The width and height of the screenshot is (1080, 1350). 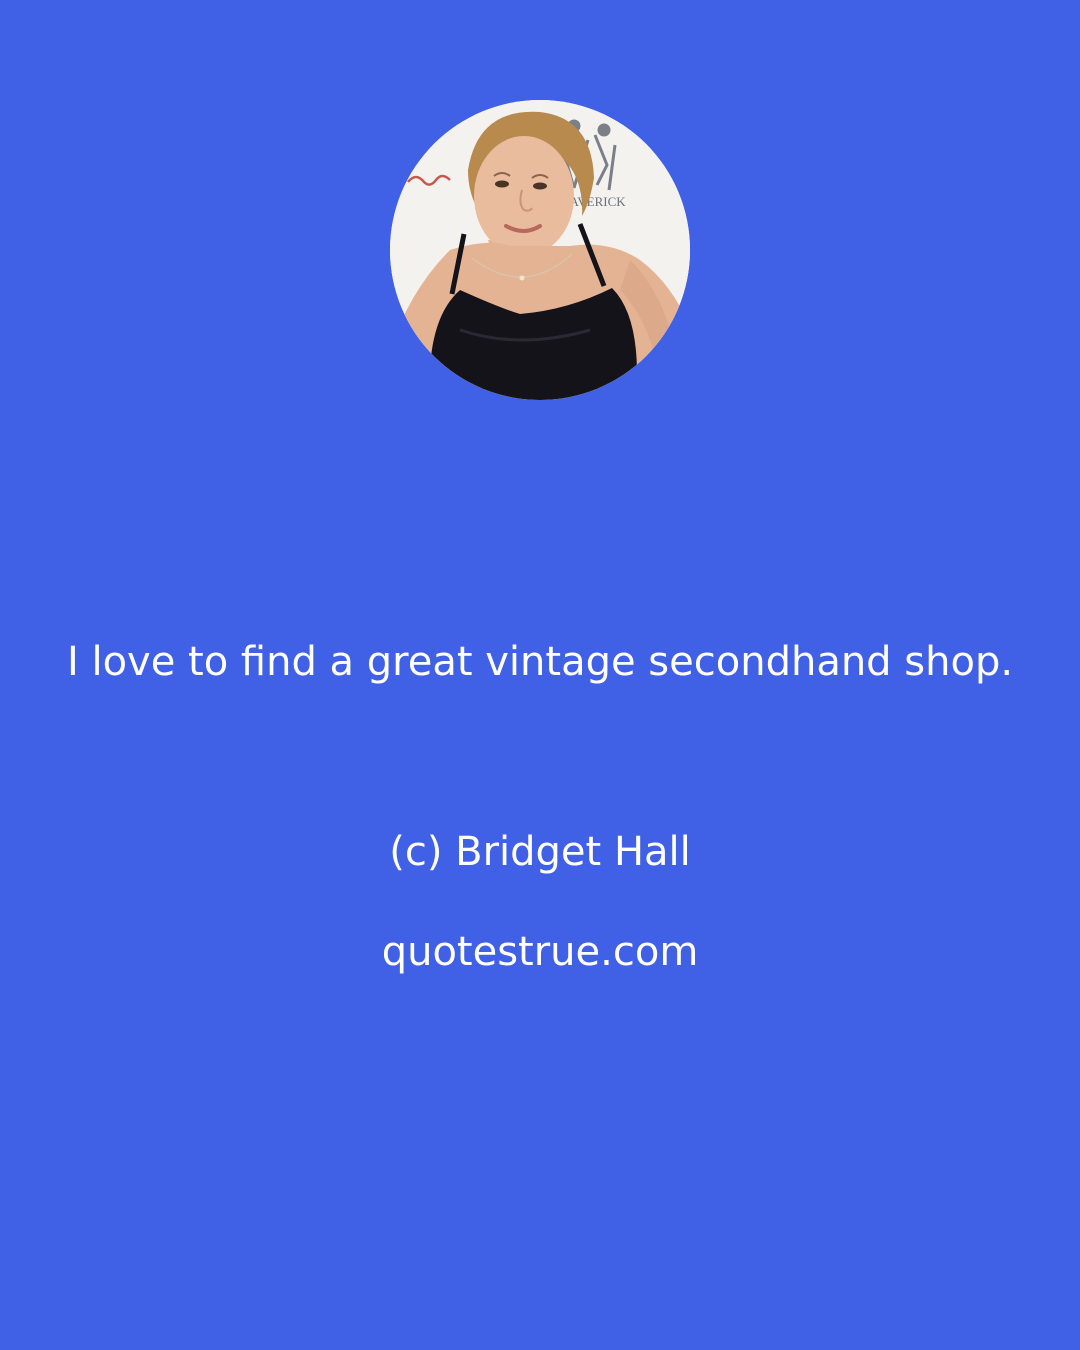 I want to click on portrait-photo: MAVERICK, so click(x=540, y=250).